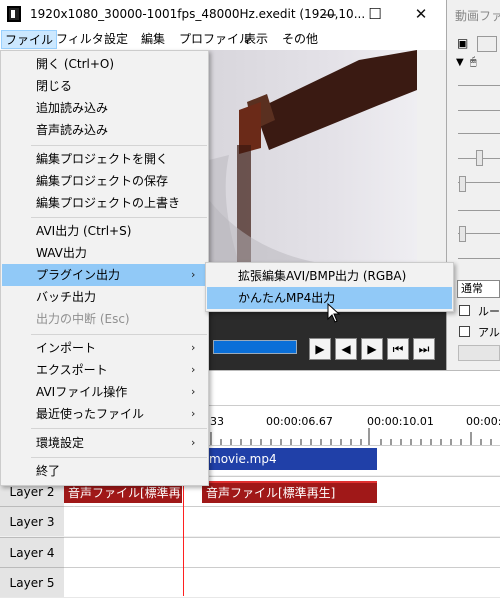  What do you see at coordinates (116, 39) in the screenshot?
I see `menu-settings: 設定` at bounding box center [116, 39].